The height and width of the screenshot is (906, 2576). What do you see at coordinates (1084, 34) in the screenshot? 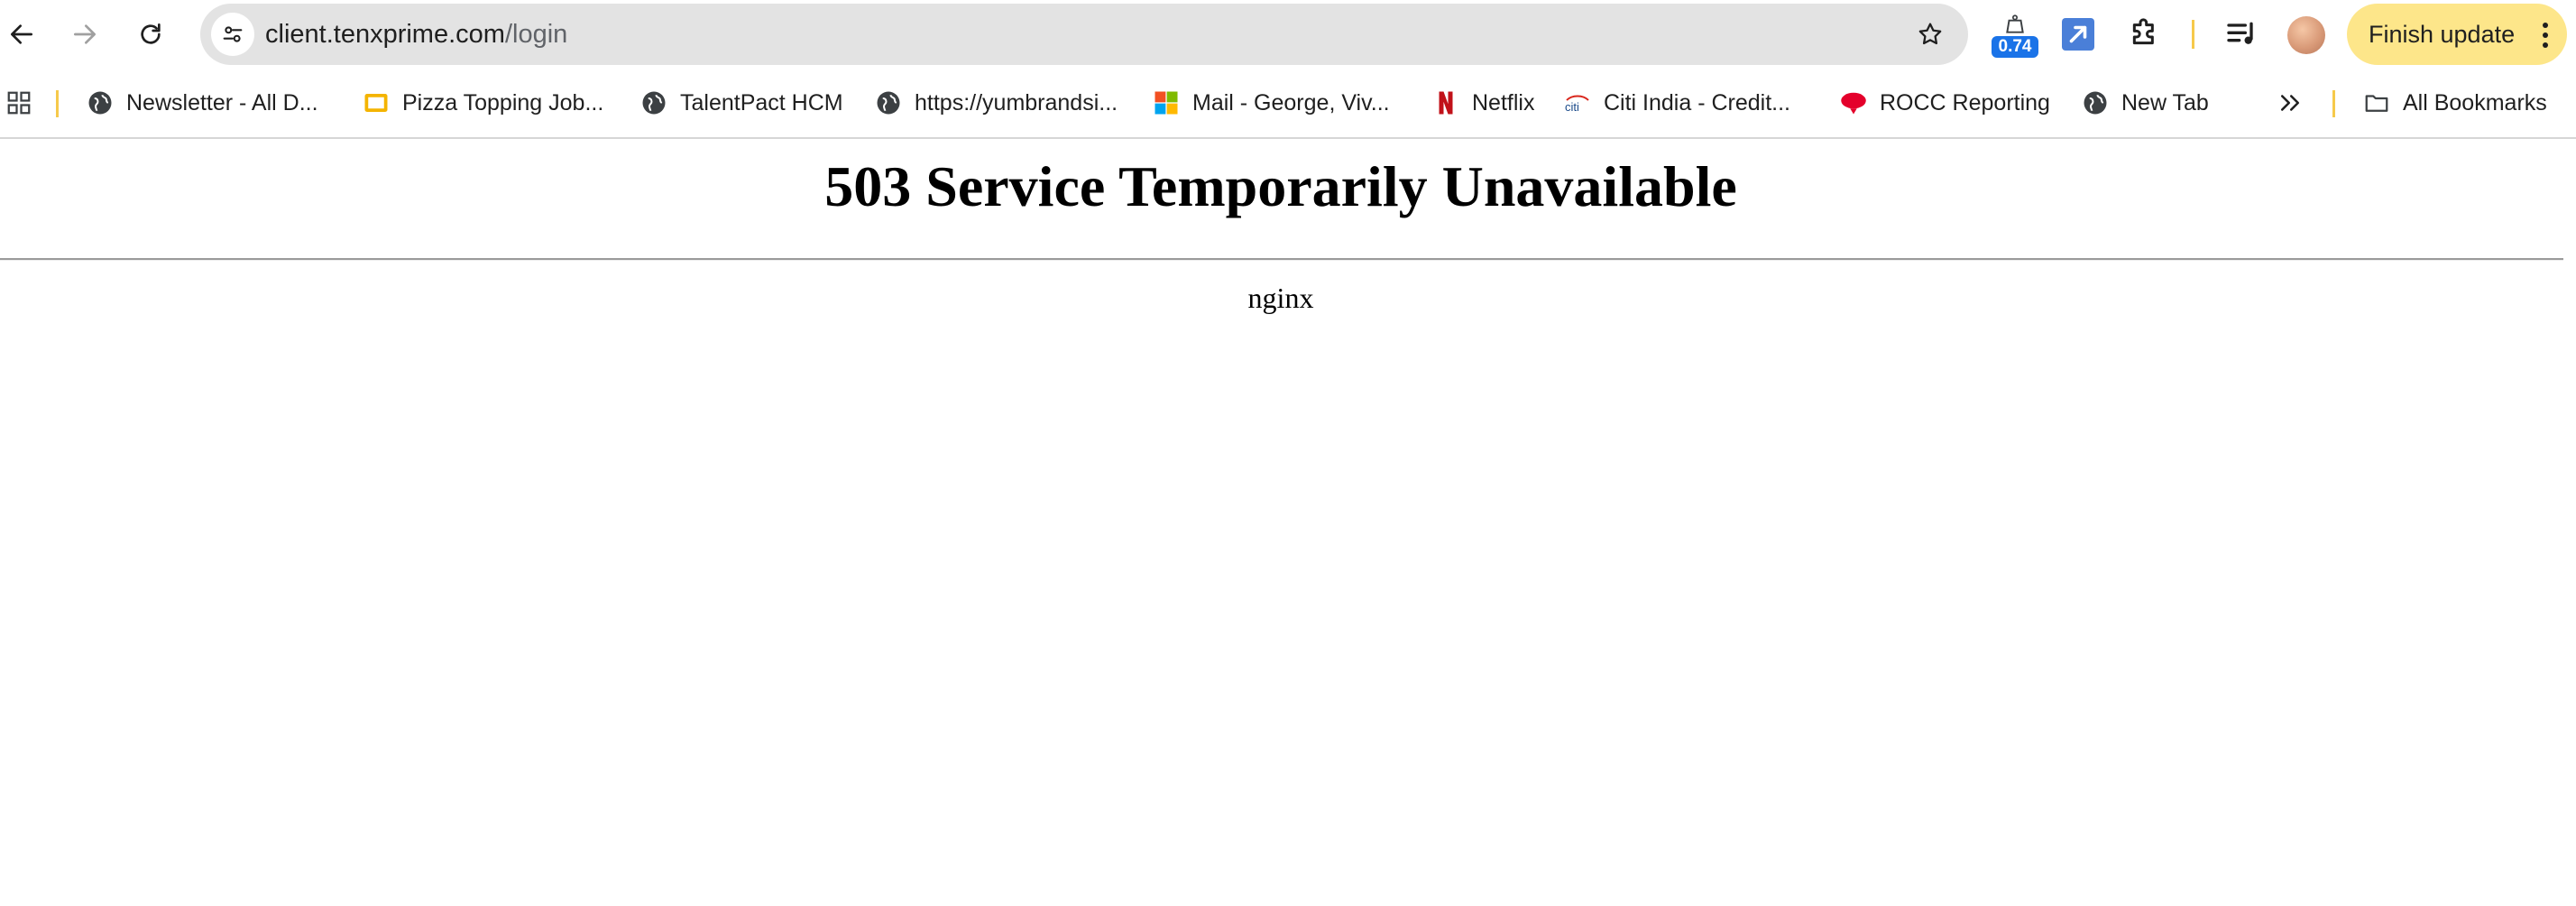
I see `address-bar: client.tenxprime.com/login` at bounding box center [1084, 34].